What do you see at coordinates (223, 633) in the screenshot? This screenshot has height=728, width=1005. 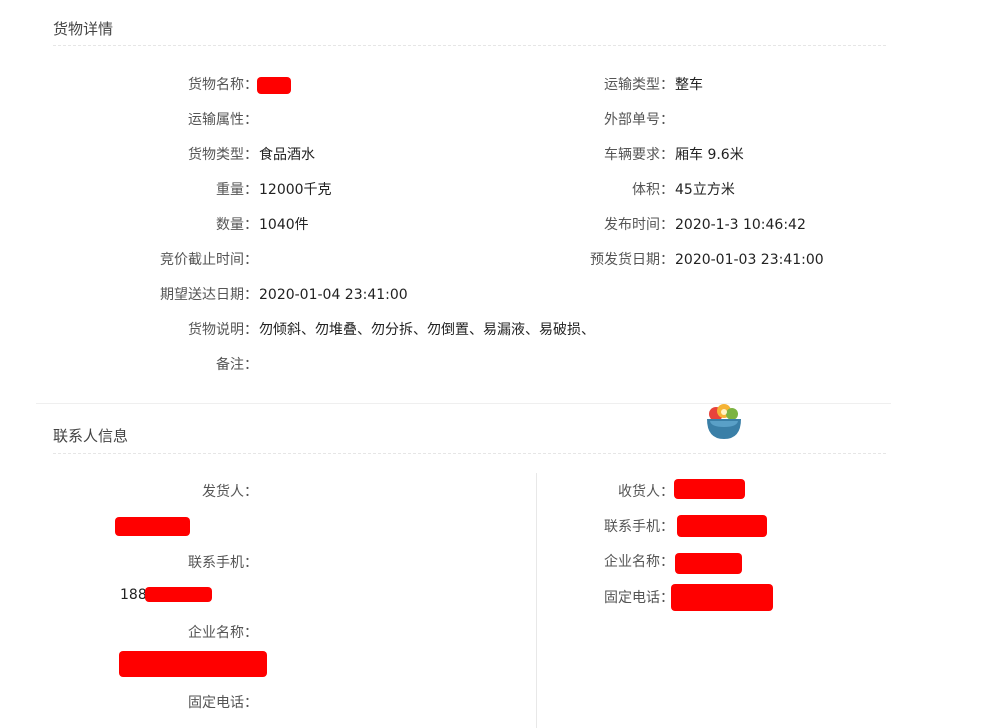 I see `sender-company-label: 企业名称：` at bounding box center [223, 633].